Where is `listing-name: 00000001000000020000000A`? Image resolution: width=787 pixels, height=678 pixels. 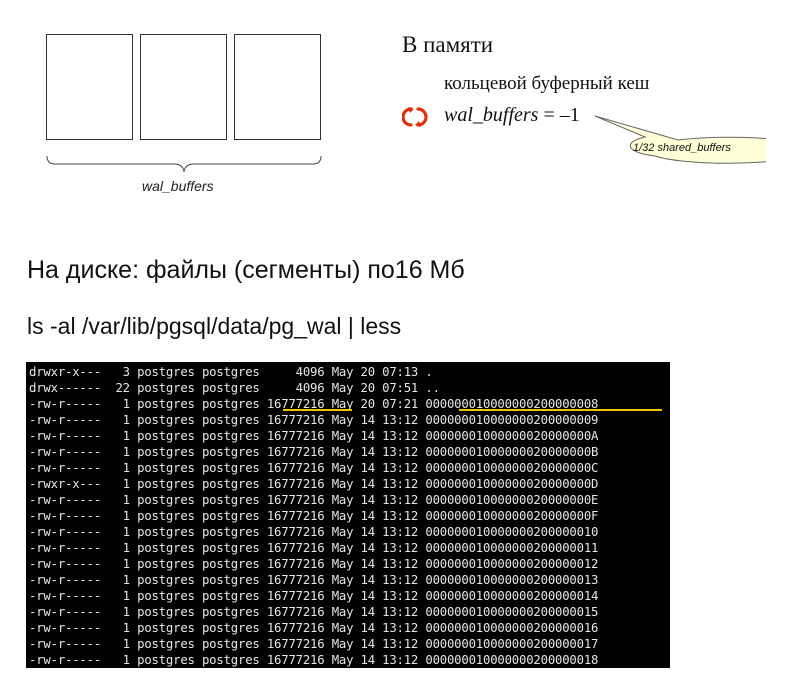
listing-name: 00000001000000020000000A is located at coordinates (512, 436).